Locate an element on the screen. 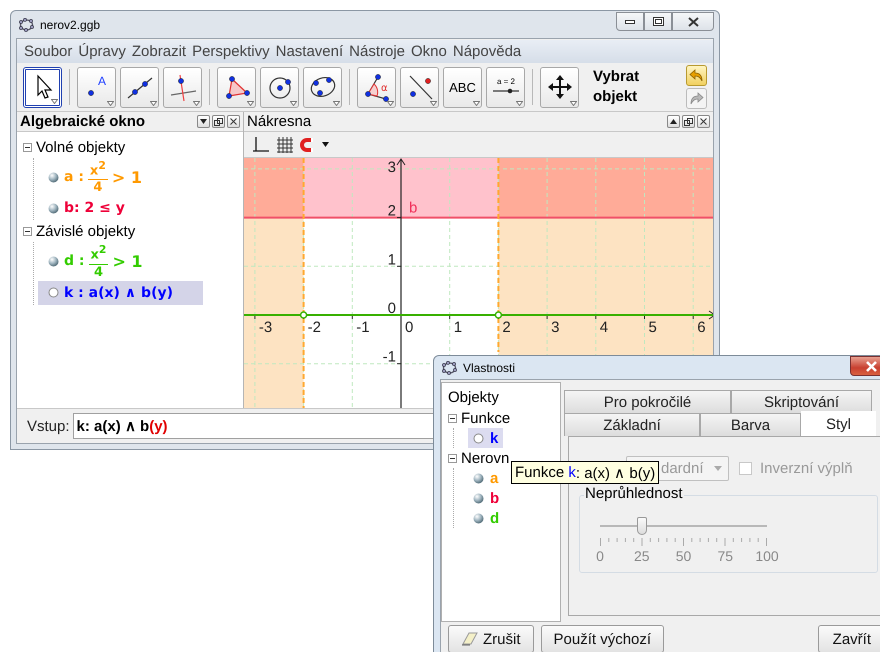 This screenshot has width=880, height=652. algebra-item: k : a(x) ∧ b(y) is located at coordinates (120, 292).